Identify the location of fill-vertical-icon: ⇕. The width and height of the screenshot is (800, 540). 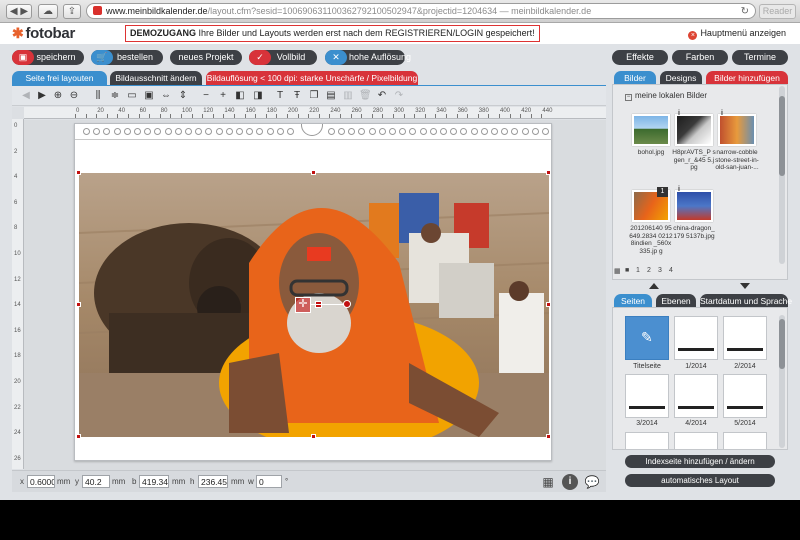
(183, 95).